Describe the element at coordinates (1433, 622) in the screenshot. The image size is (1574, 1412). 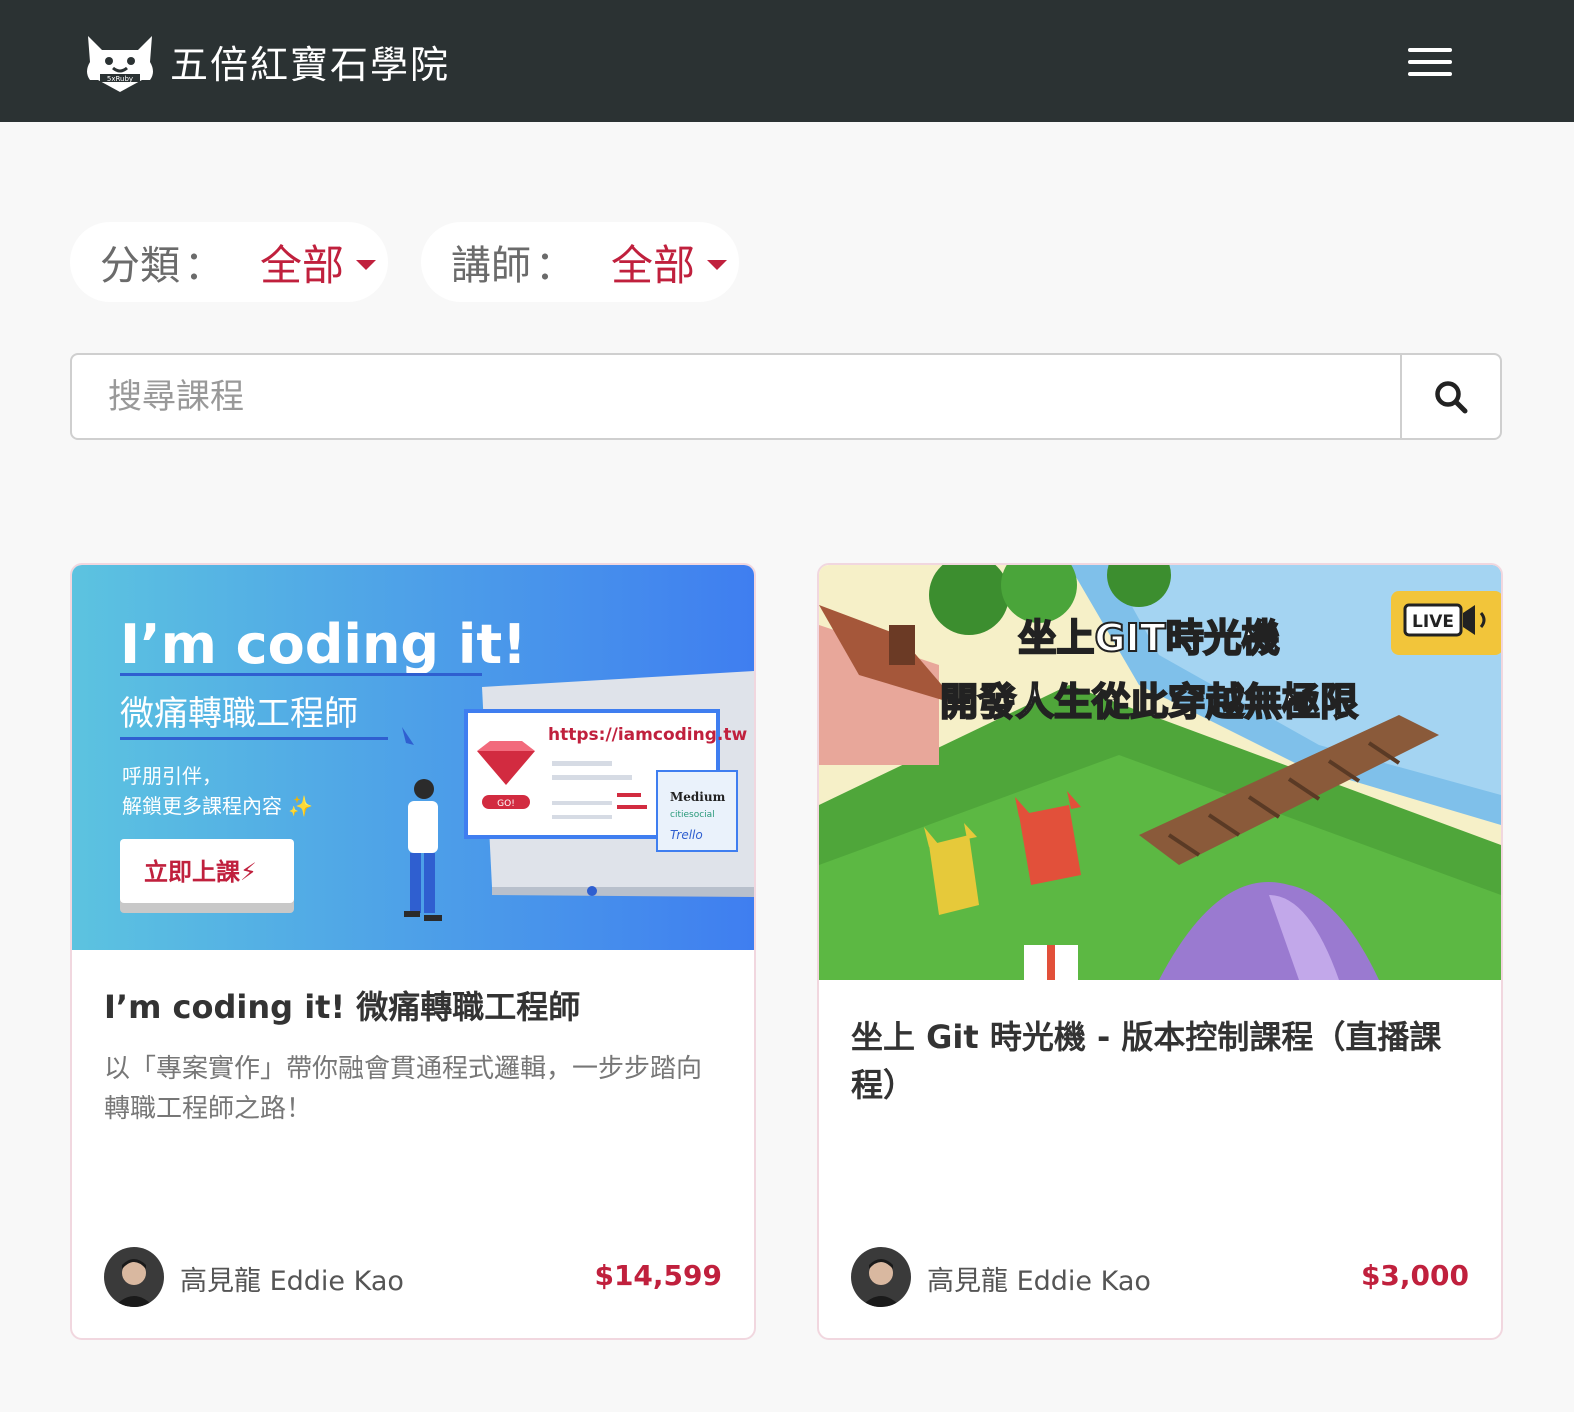
I see `live-badge-label: LIVE` at that location.